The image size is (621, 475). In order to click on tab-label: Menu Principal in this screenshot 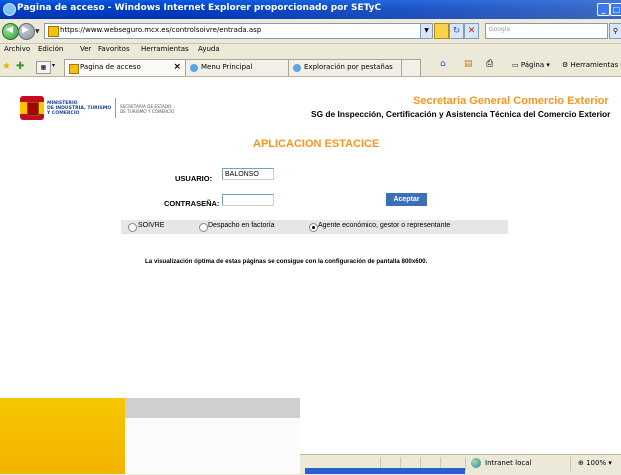, I will do `click(227, 67)`.